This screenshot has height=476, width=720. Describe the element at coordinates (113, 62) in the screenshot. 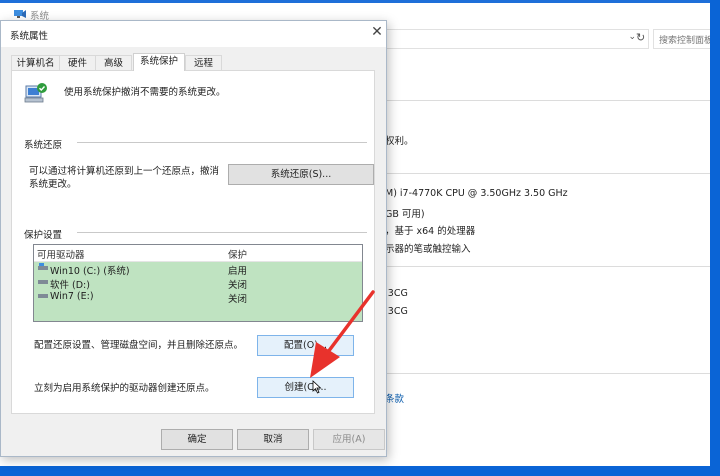

I see `tab-advanced: 高级` at that location.